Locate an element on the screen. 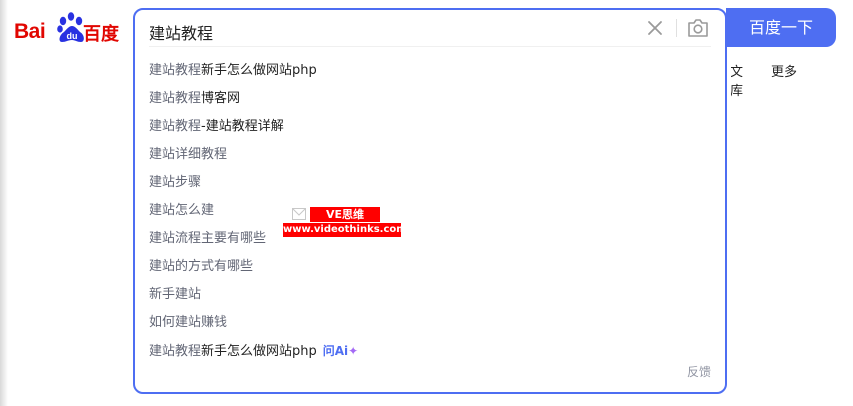  suggestion-item: 如何建站赚钱 is located at coordinates (253, 325).